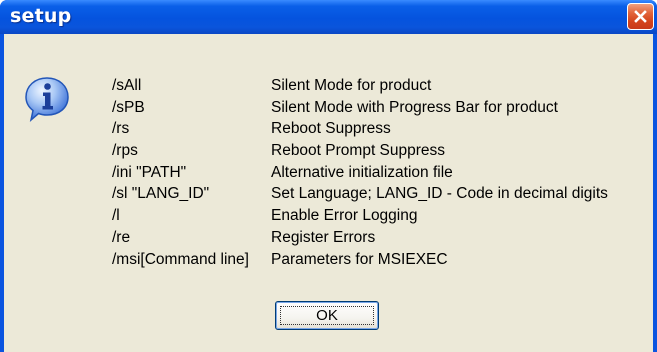 Image resolution: width=657 pixels, height=352 pixels. What do you see at coordinates (128, 107) in the screenshot?
I see `switch-label: /sPB` at bounding box center [128, 107].